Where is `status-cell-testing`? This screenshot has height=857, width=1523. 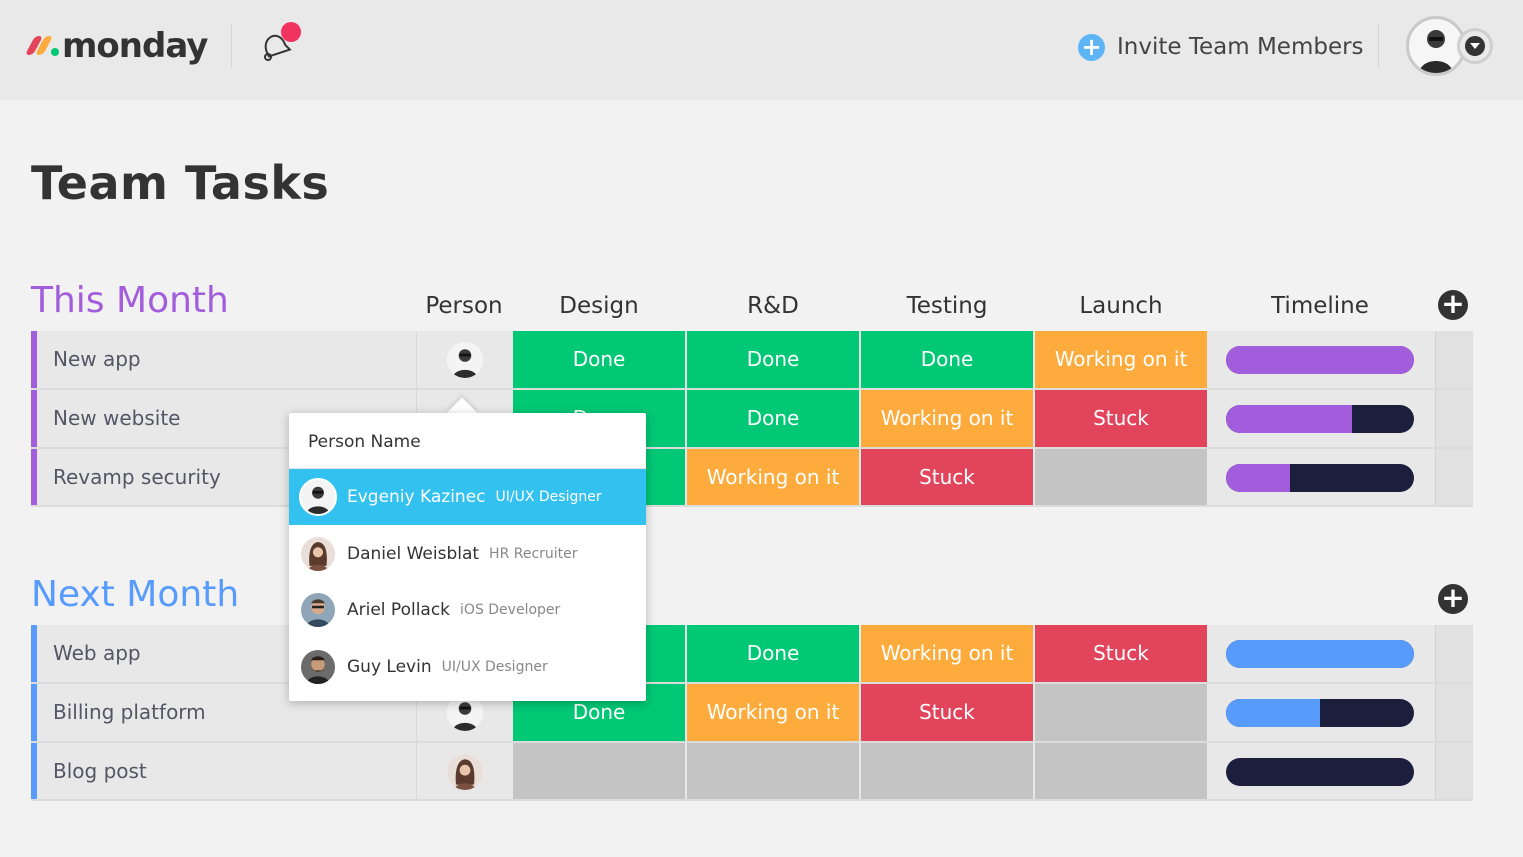
status-cell-testing is located at coordinates (947, 771).